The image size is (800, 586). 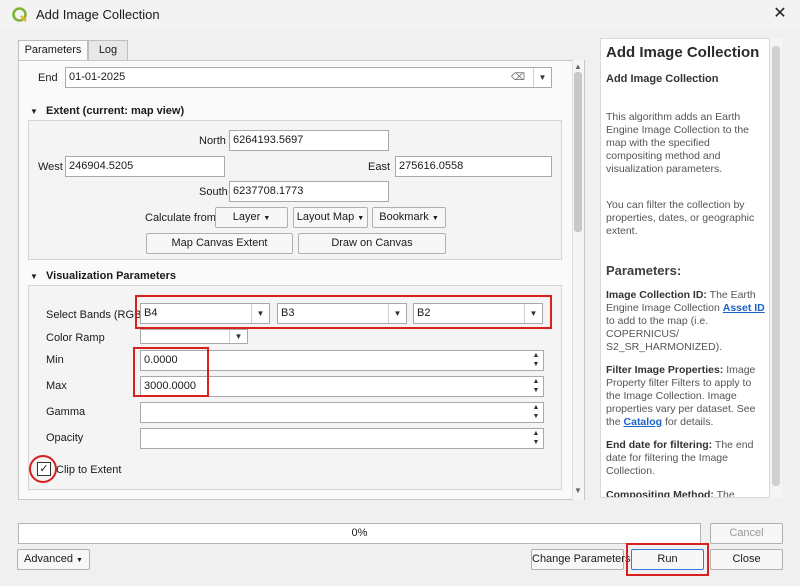 I want to click on checkbox-highlight, so click(x=43, y=469).